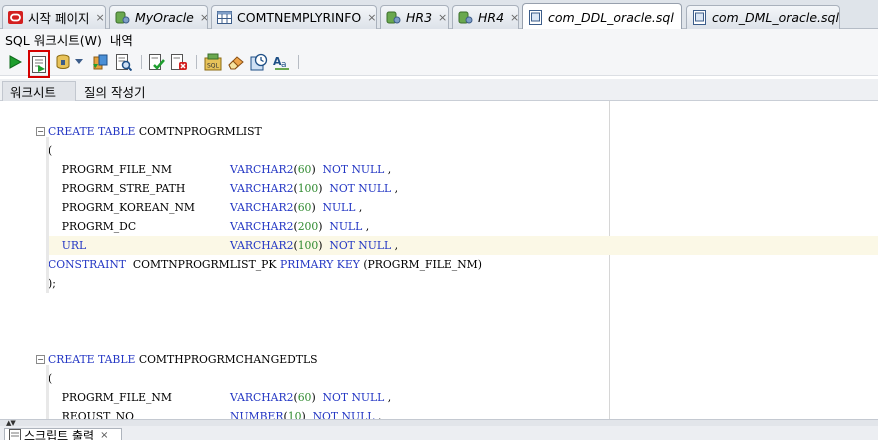  Describe the element at coordinates (463, 283) in the screenshot. I see `code-line: );` at that location.